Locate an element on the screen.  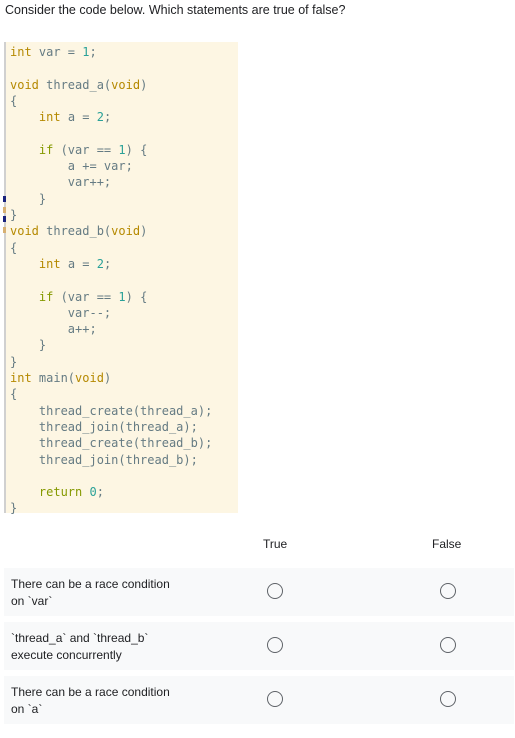
code-line: var++; is located at coordinates (60, 182).